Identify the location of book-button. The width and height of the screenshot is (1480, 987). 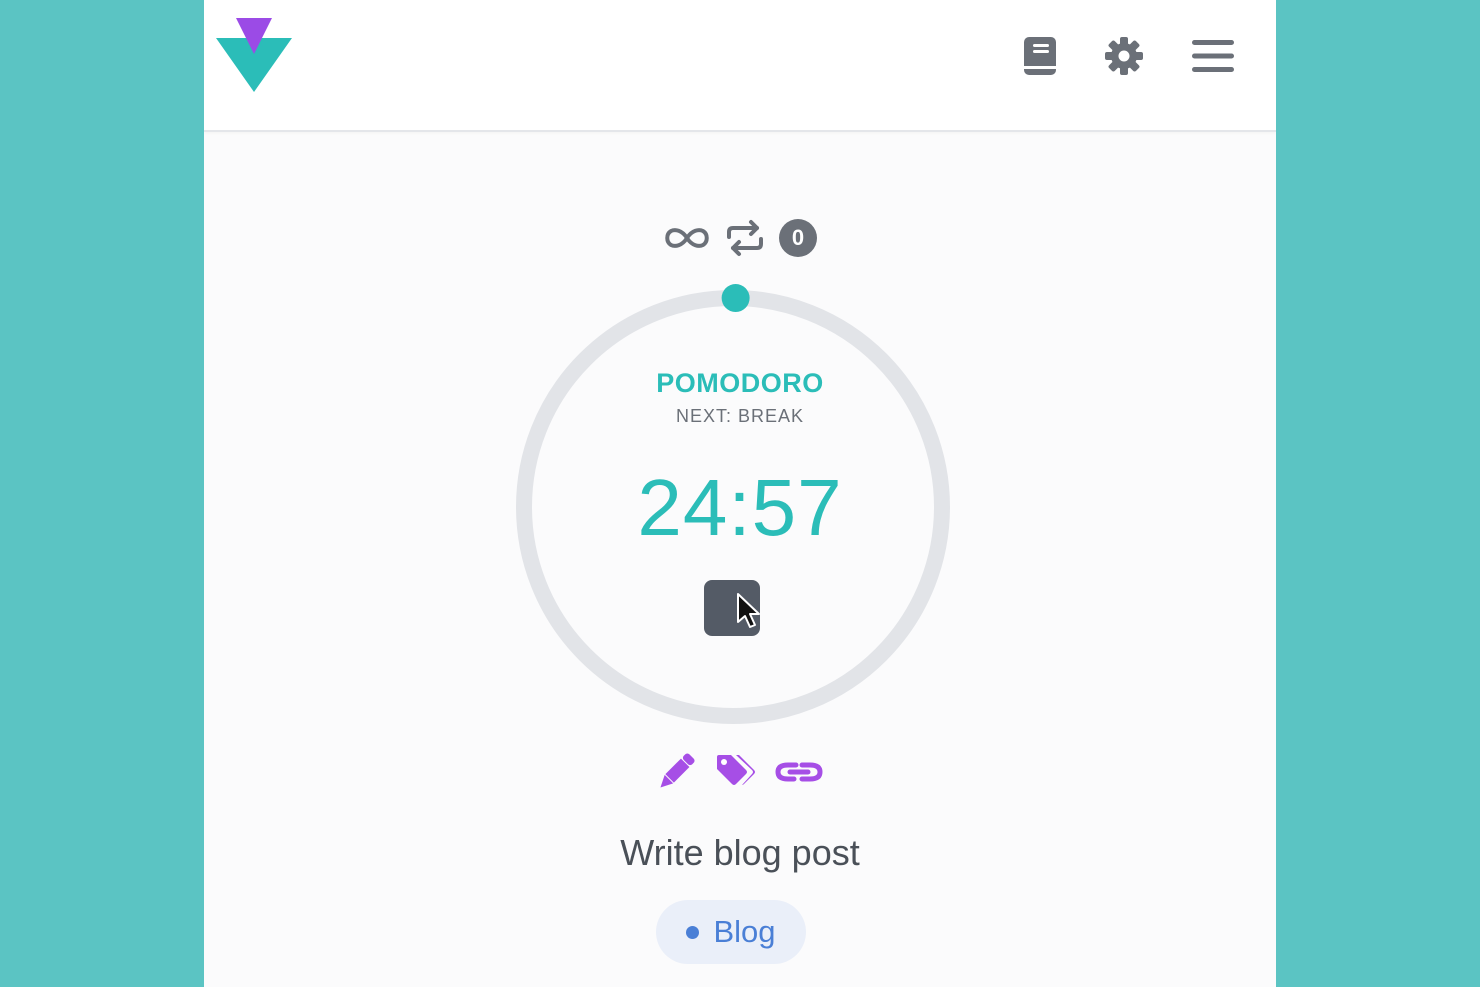
(1040, 56).